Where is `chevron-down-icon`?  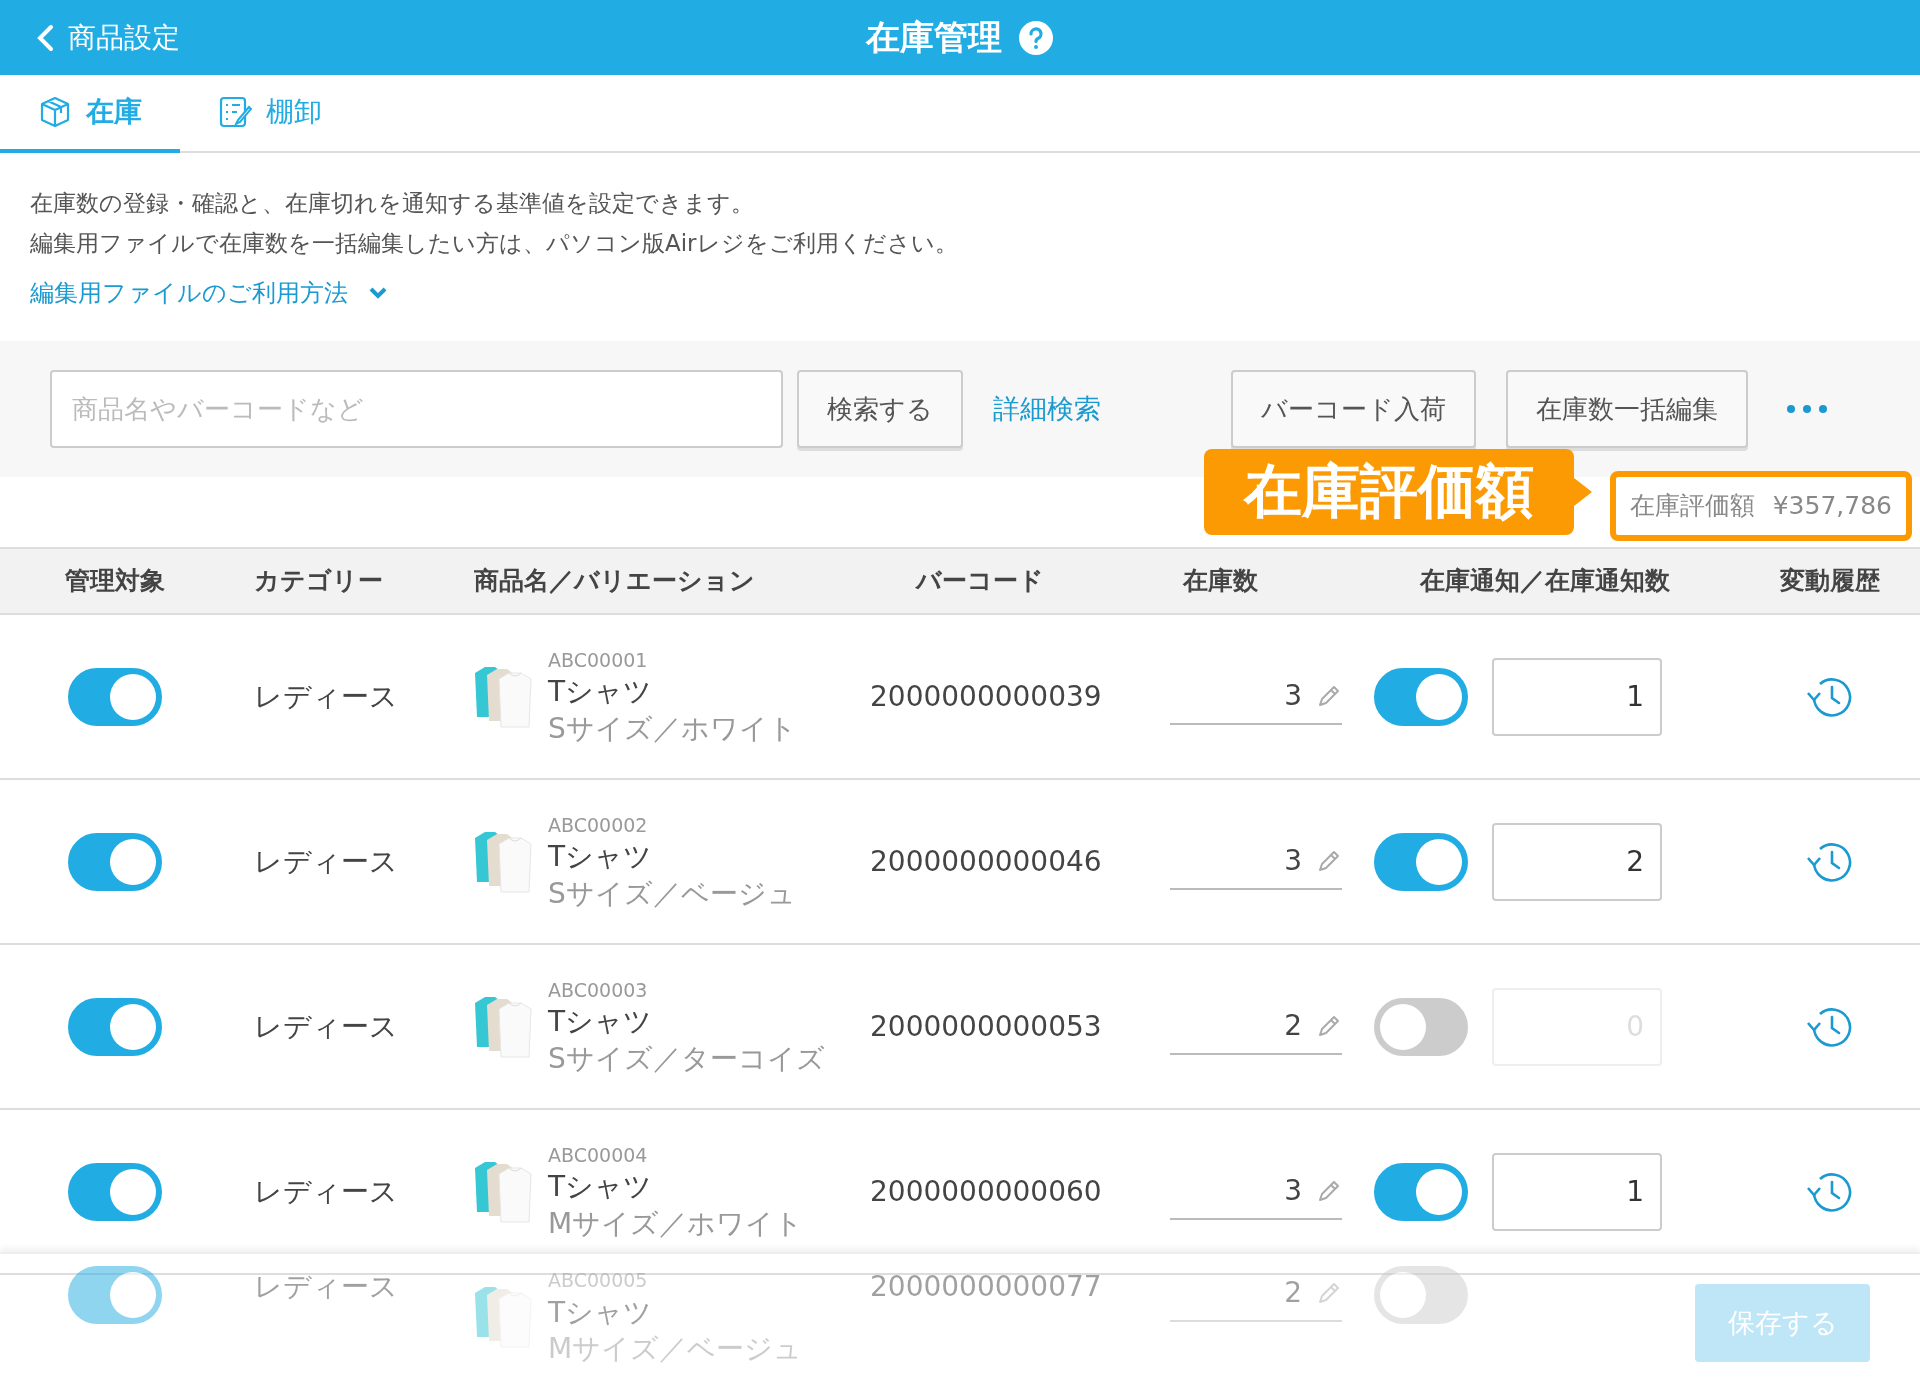 chevron-down-icon is located at coordinates (378, 293).